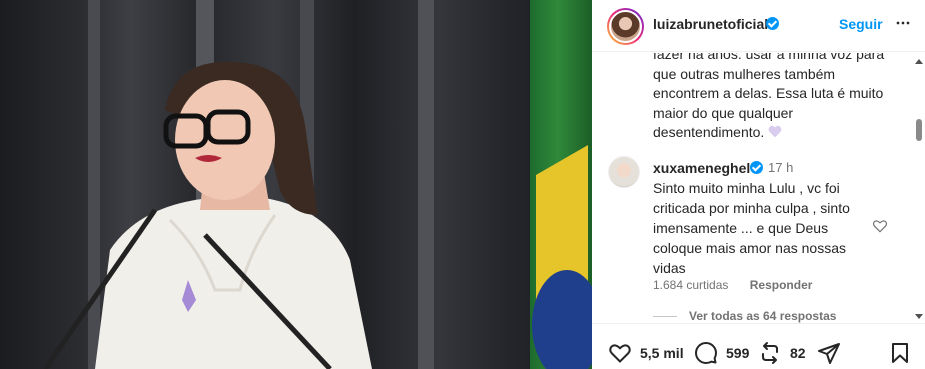 Image resolution: width=925 pixels, height=369 pixels. What do you see at coordinates (903, 23) in the screenshot?
I see `more-options-icon` at bounding box center [903, 23].